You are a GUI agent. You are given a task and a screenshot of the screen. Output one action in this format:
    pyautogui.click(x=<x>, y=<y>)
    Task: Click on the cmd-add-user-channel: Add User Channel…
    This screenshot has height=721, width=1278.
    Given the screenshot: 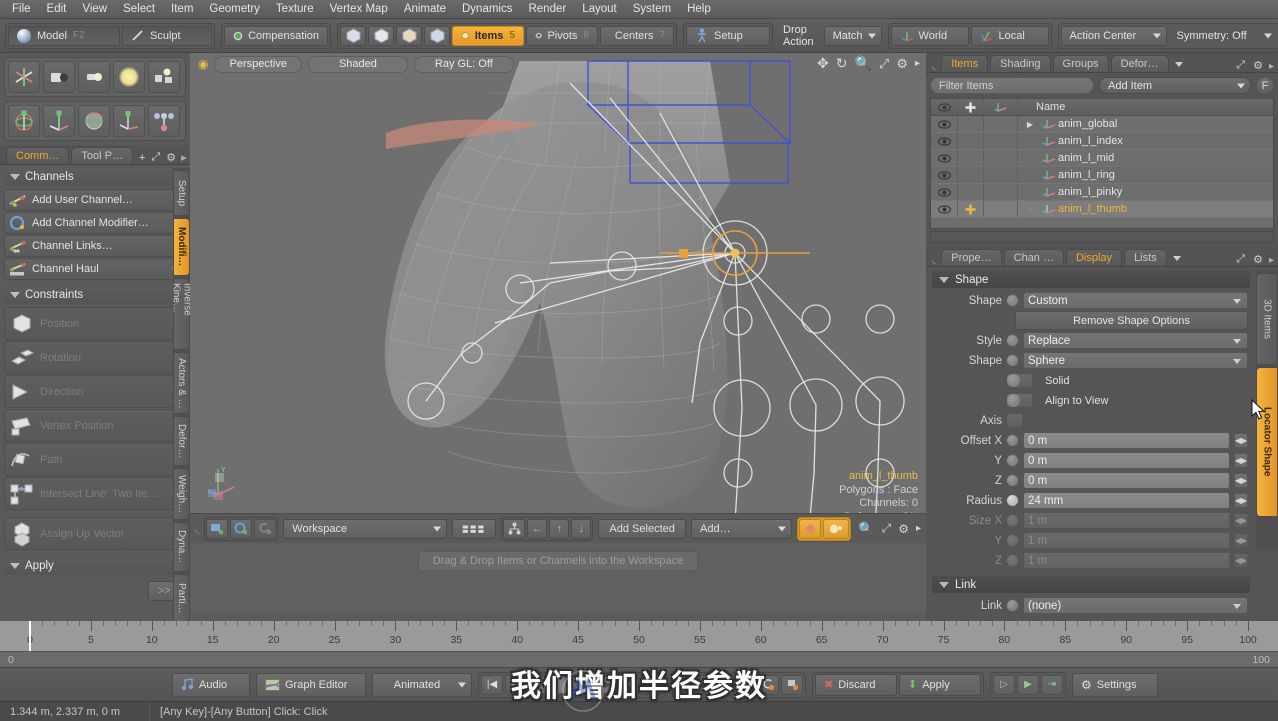 What is the action you would take?
    pyautogui.click(x=95, y=200)
    